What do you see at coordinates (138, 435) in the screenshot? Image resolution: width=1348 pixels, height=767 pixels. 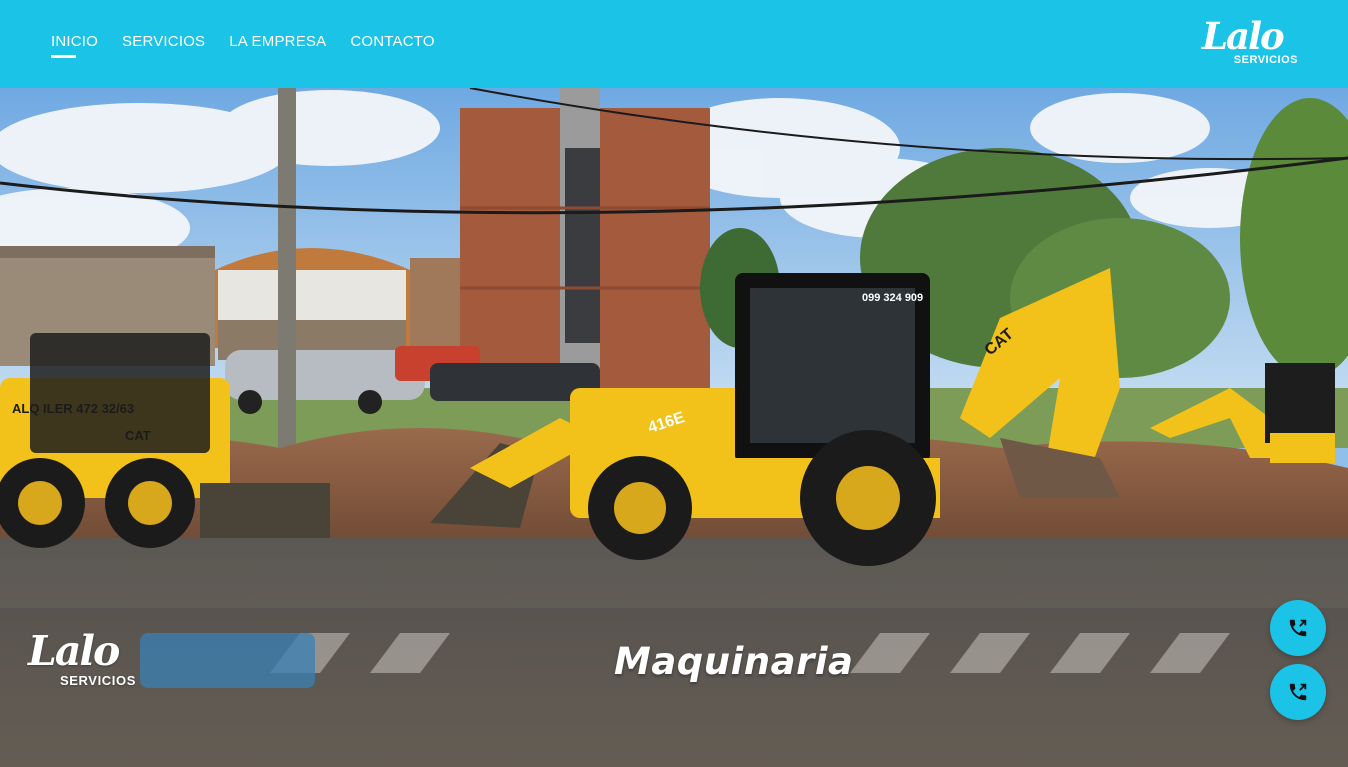 I see `skid-steer-brand: CAT` at bounding box center [138, 435].